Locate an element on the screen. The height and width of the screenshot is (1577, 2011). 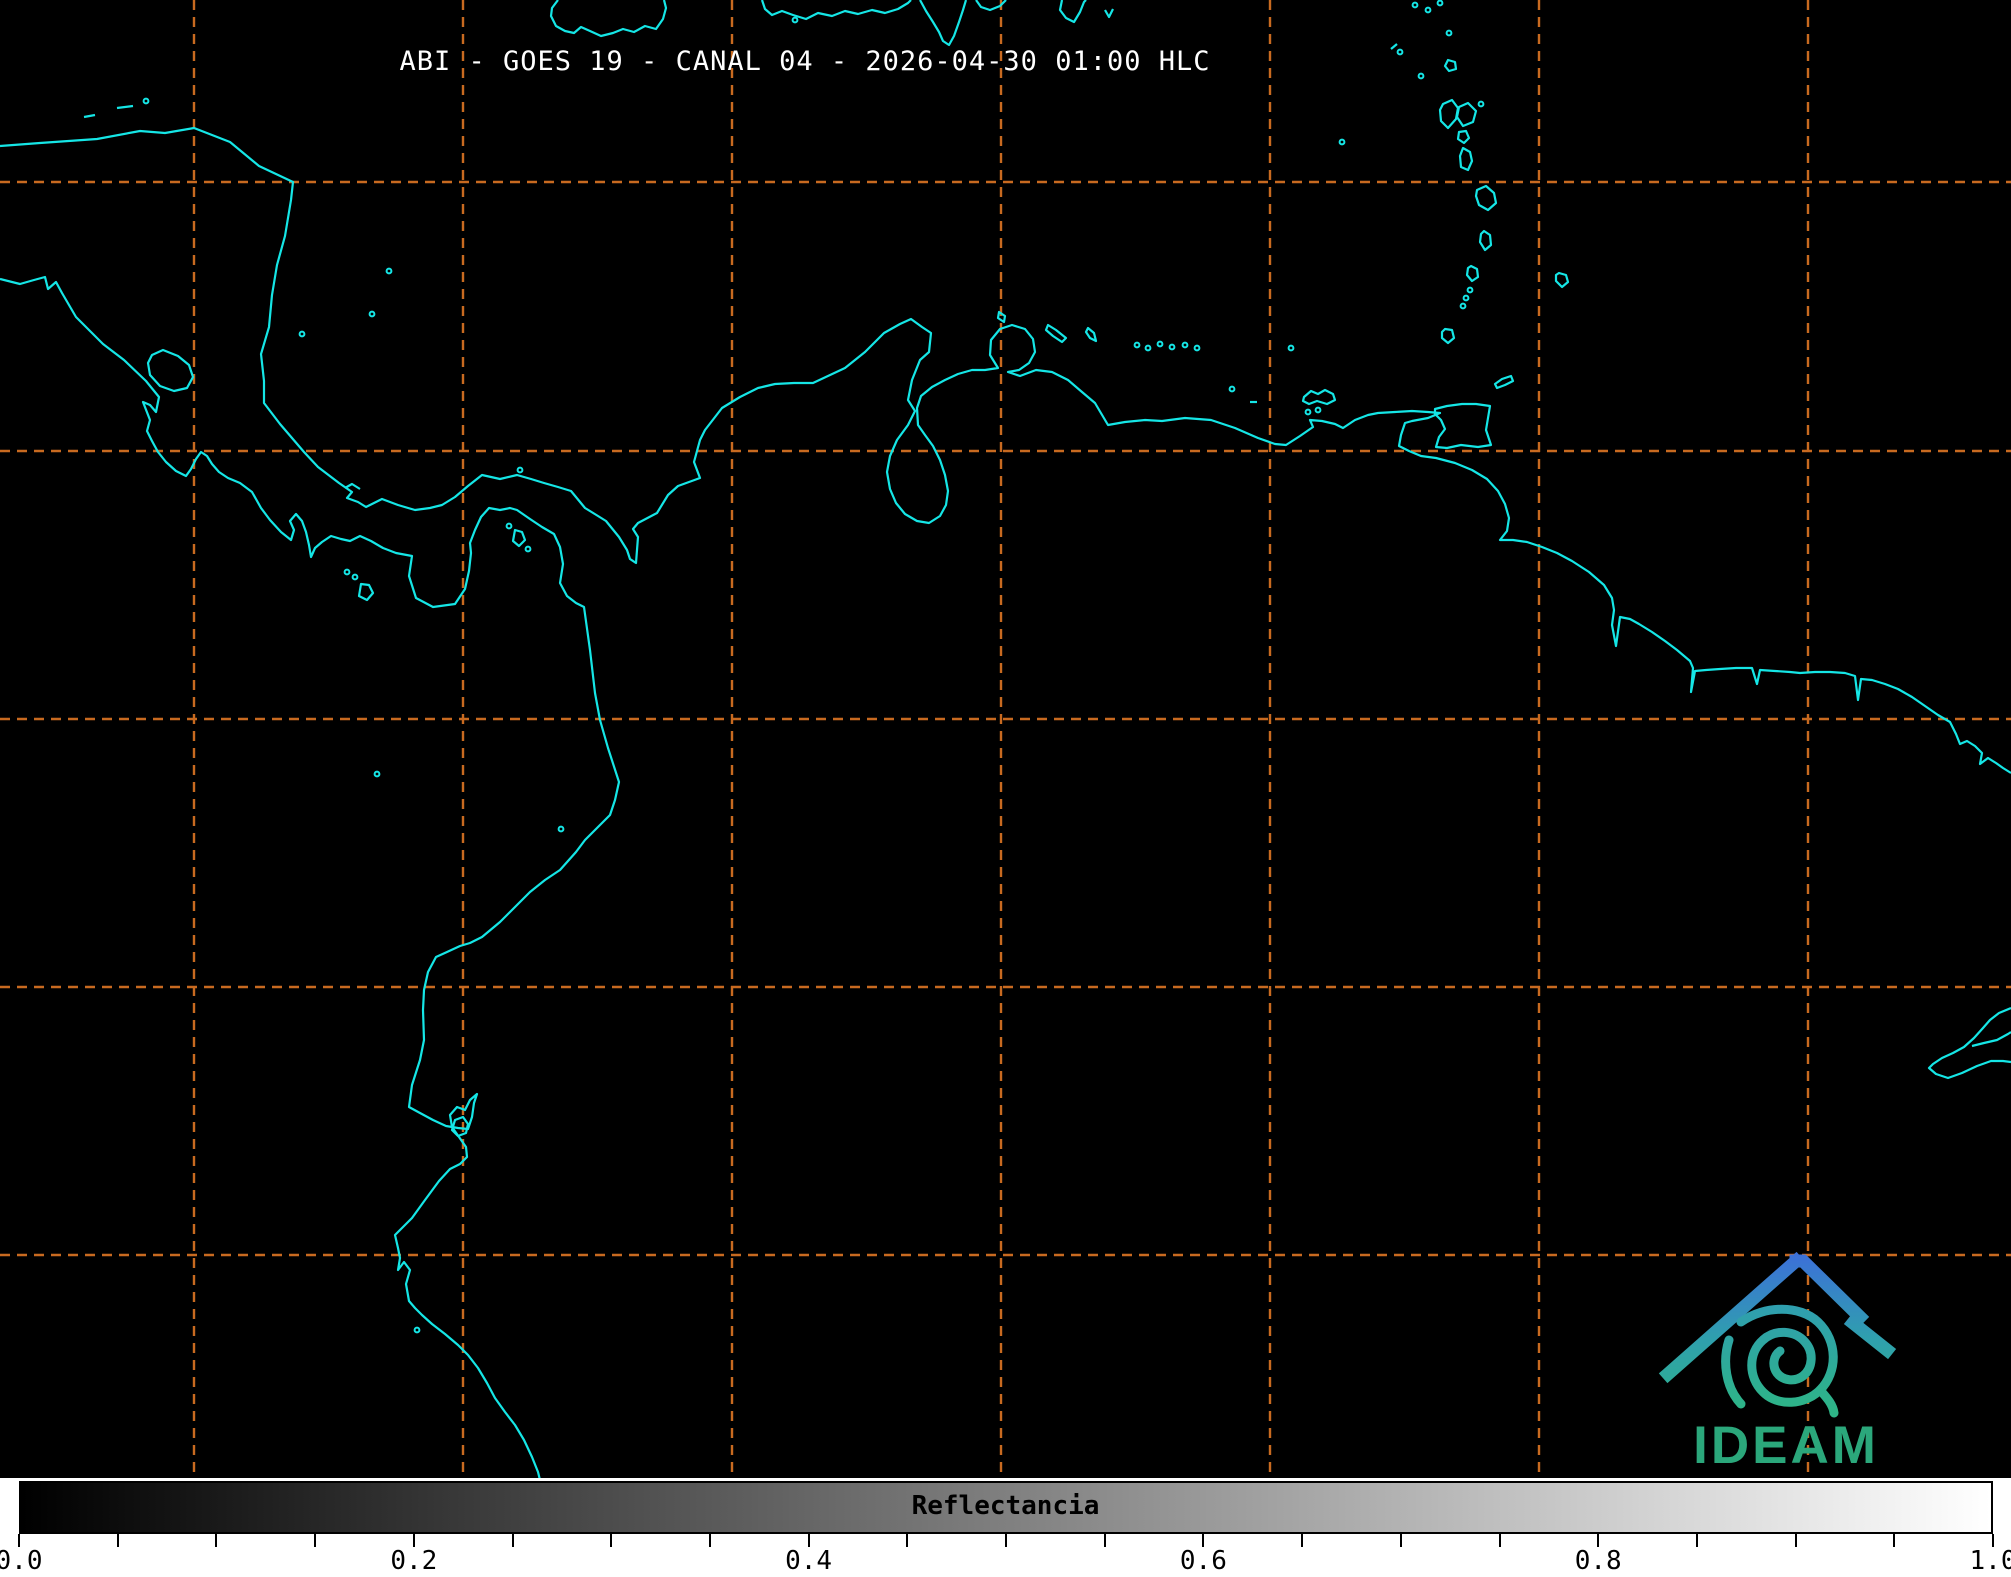
logo-hurricane-spiral-icon is located at coordinates (1780, 1361).